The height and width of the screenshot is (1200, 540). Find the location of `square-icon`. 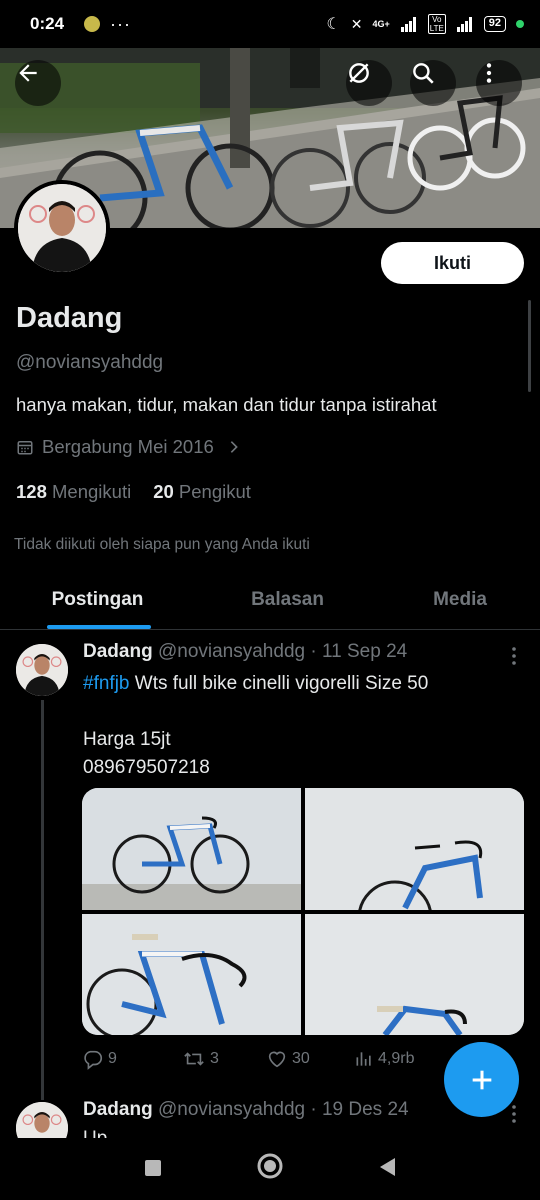

square-icon is located at coordinates (153, 1168).